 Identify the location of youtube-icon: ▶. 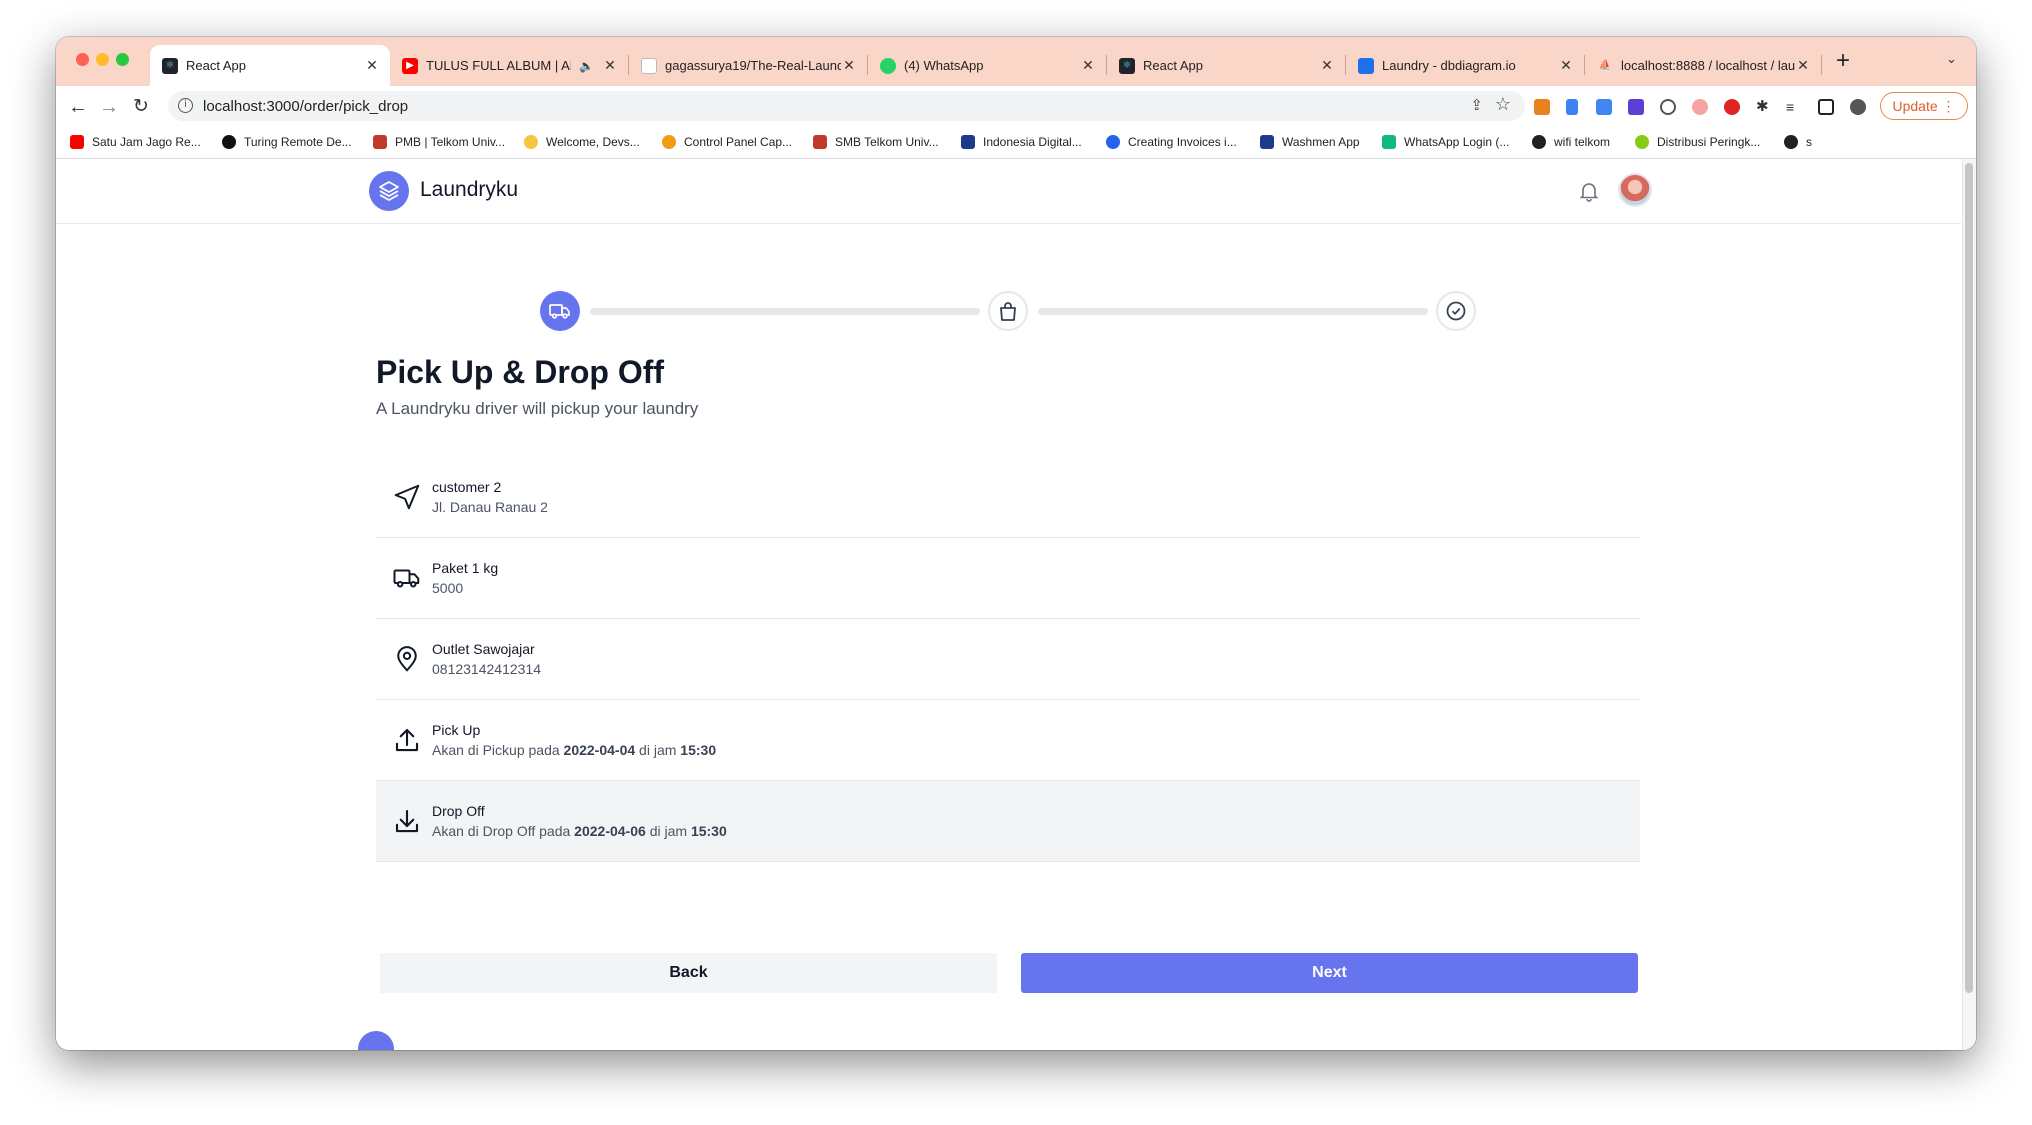
(410, 65).